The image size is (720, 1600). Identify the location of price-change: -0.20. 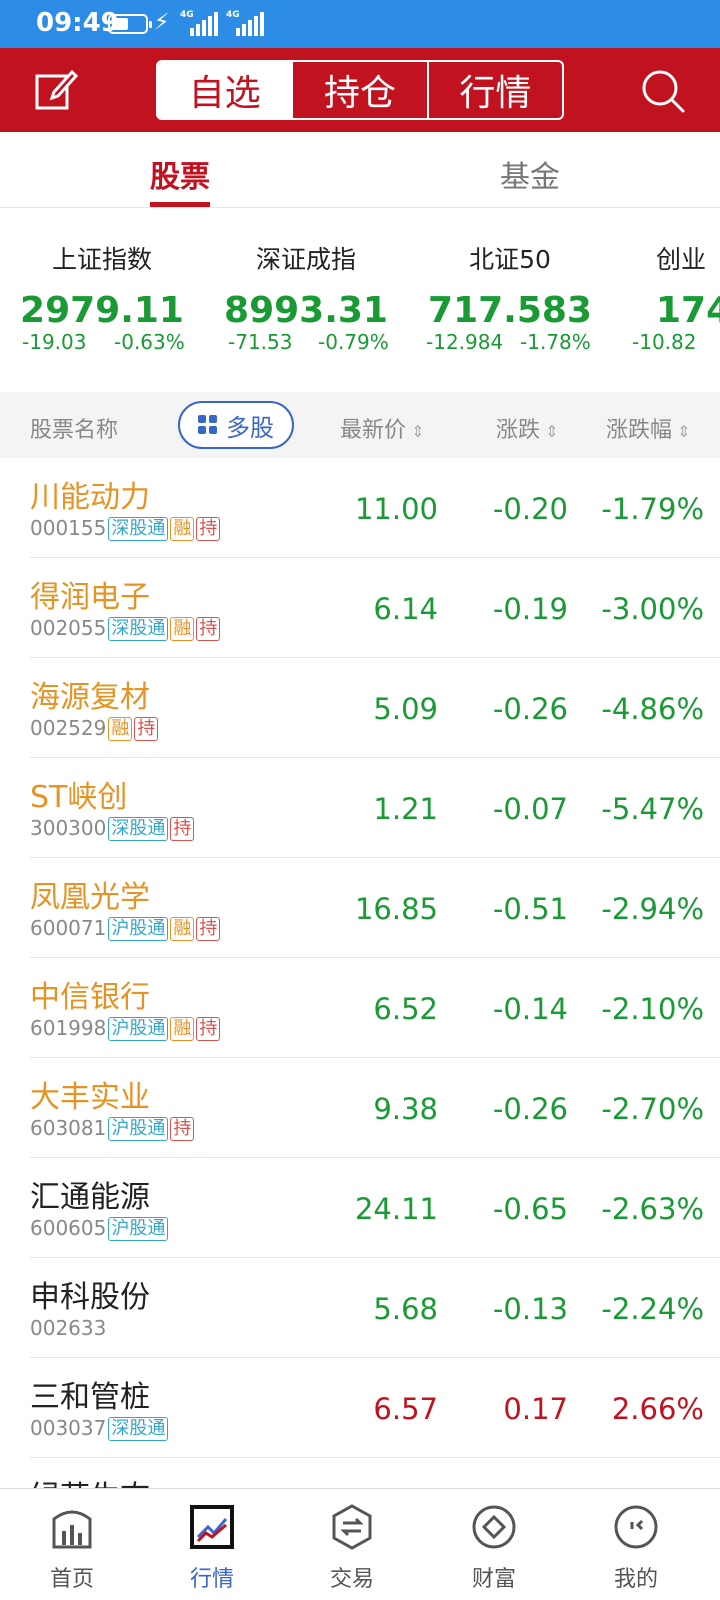
(530, 509).